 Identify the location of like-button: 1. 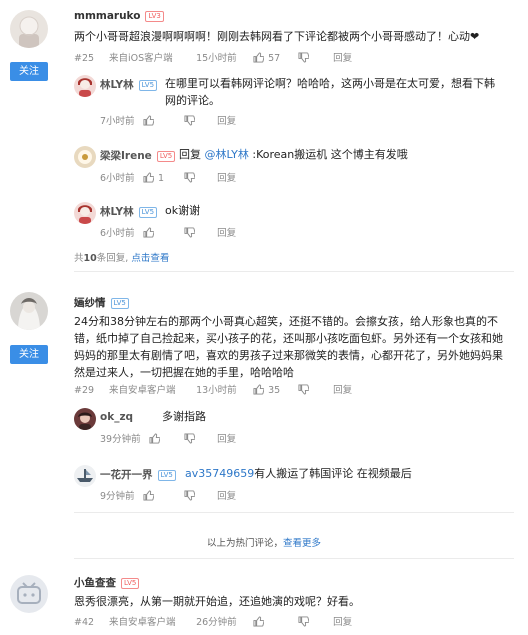
(162, 178).